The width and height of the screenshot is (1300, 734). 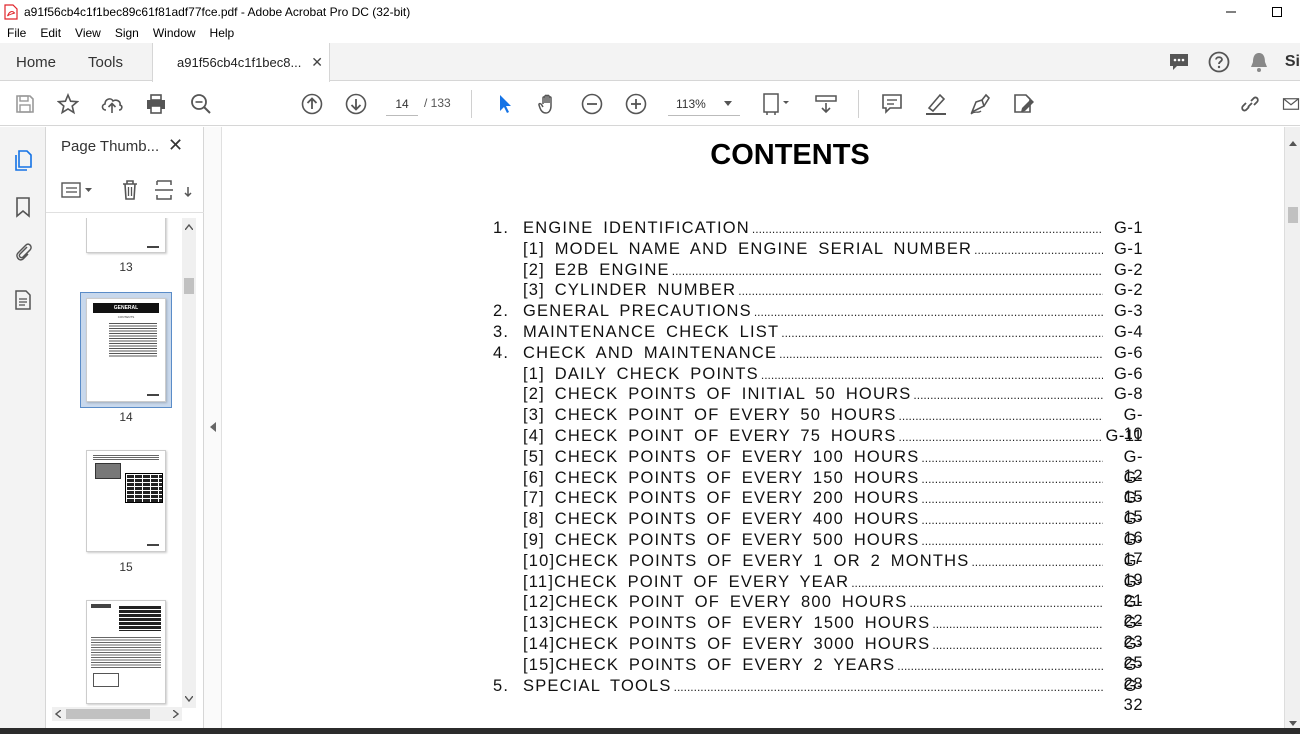 I want to click on hand-tool-button, so click(x=548, y=104).